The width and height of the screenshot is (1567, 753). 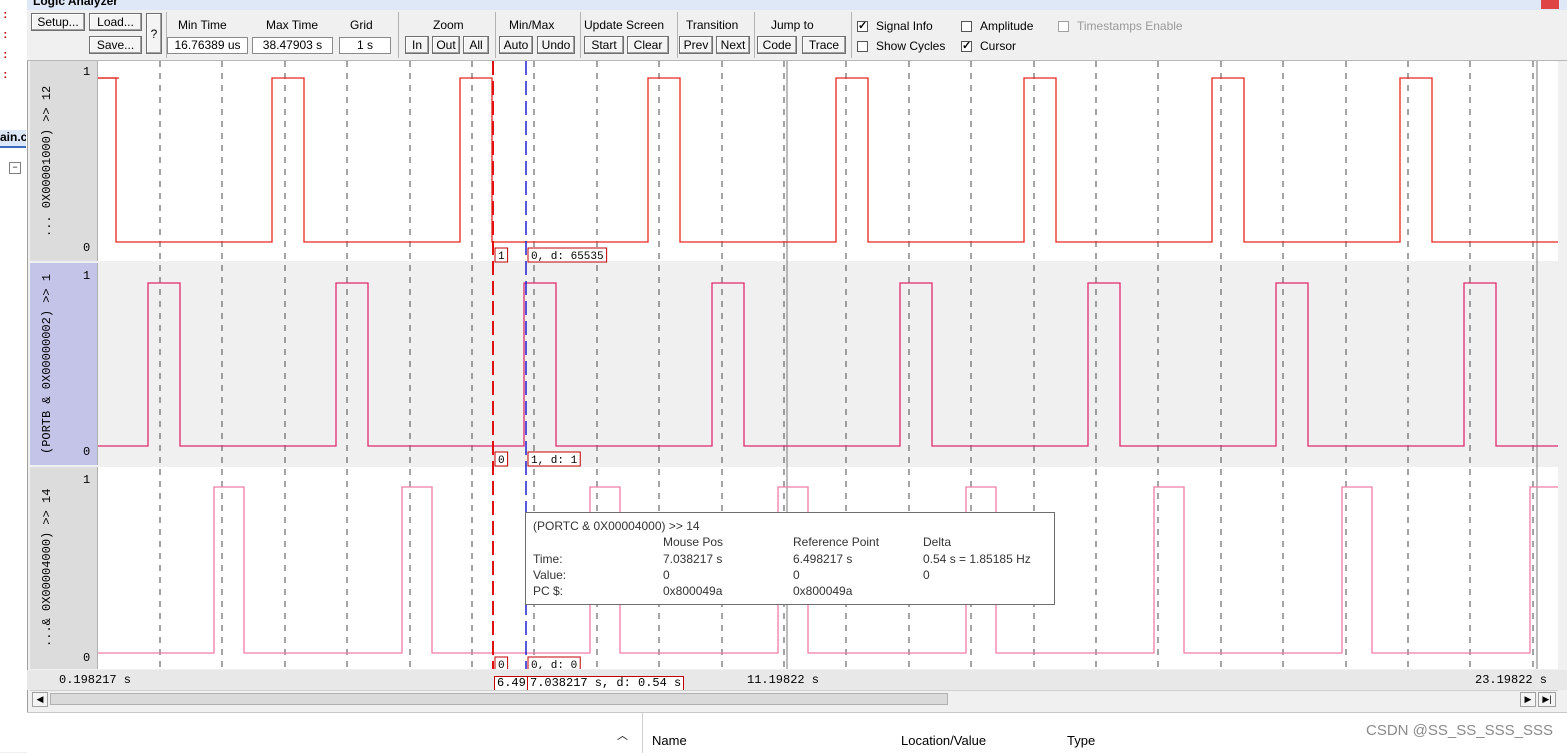 I want to click on left-strip-mark: :, so click(x=5, y=16).